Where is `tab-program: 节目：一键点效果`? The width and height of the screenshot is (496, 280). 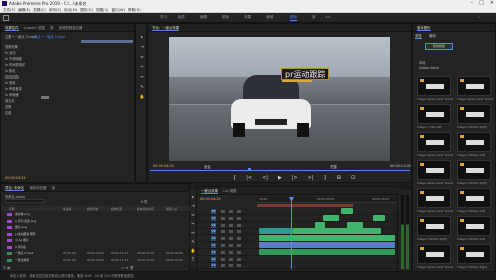
tab-program: 节目：一键点效果 is located at coordinates (166, 28).